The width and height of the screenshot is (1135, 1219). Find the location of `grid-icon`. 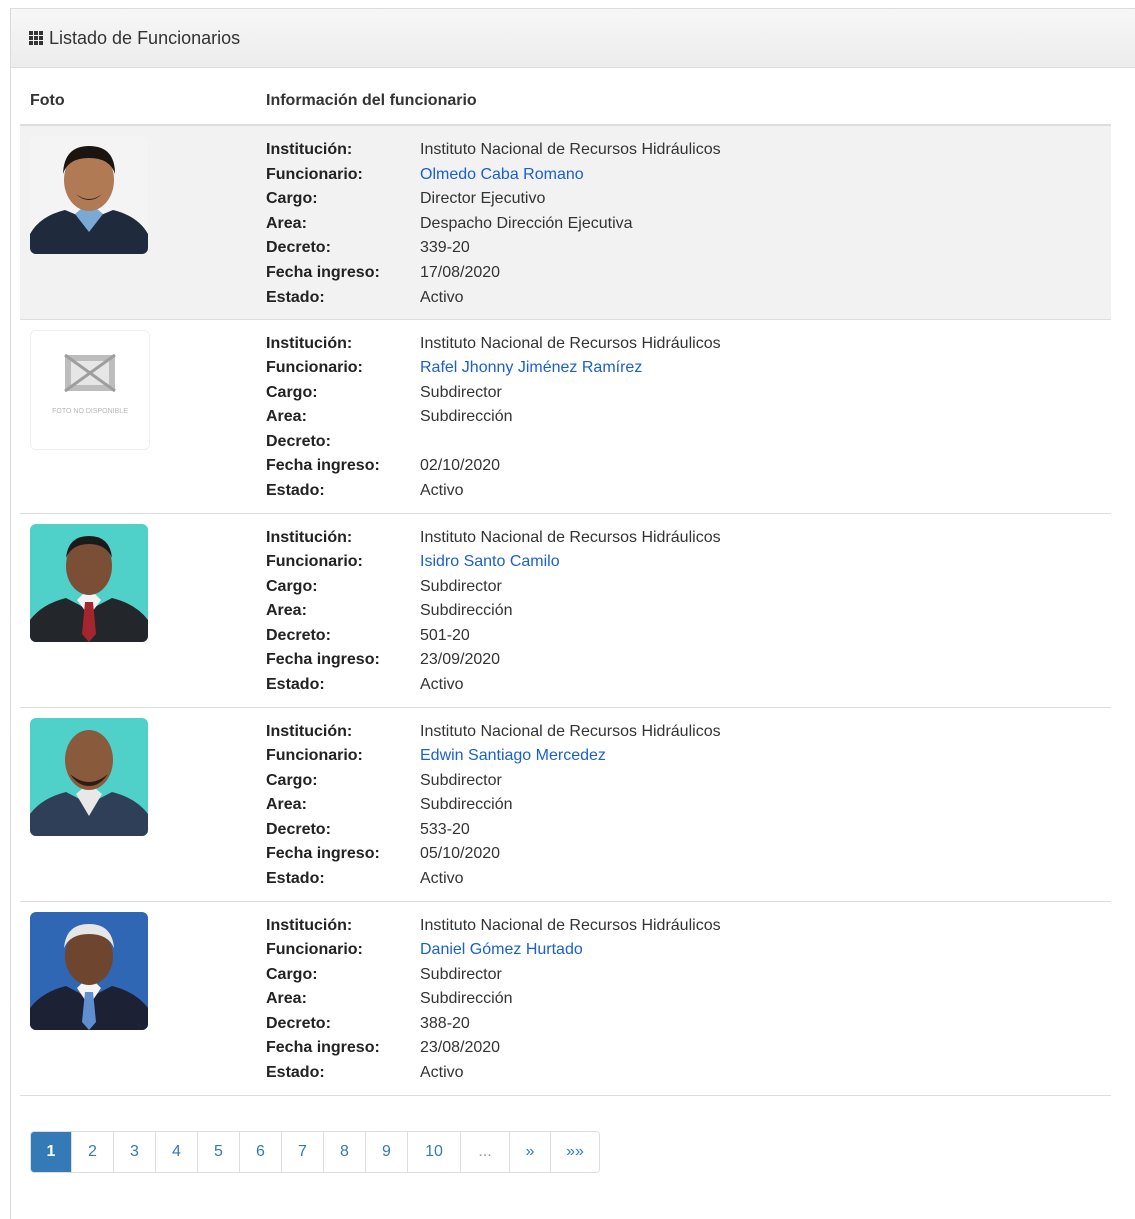

grid-icon is located at coordinates (36, 38).